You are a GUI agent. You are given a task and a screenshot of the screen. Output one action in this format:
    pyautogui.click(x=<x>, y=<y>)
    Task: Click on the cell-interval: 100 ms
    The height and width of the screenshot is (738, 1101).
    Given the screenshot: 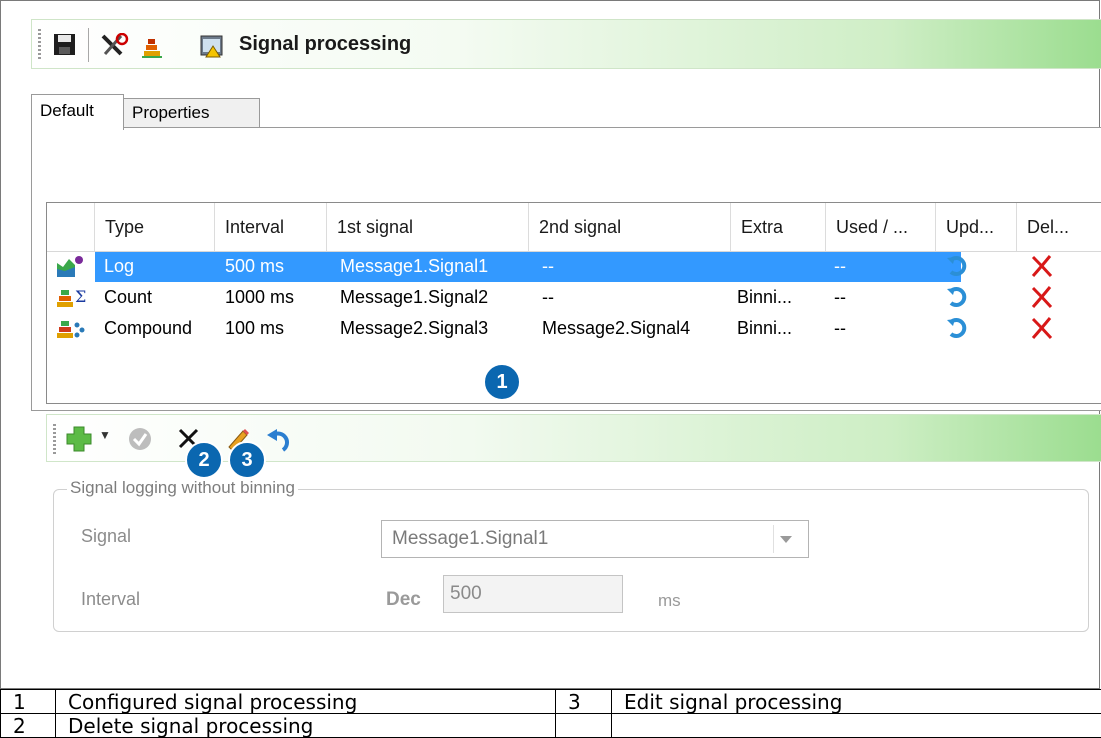 What is the action you would take?
    pyautogui.click(x=255, y=328)
    